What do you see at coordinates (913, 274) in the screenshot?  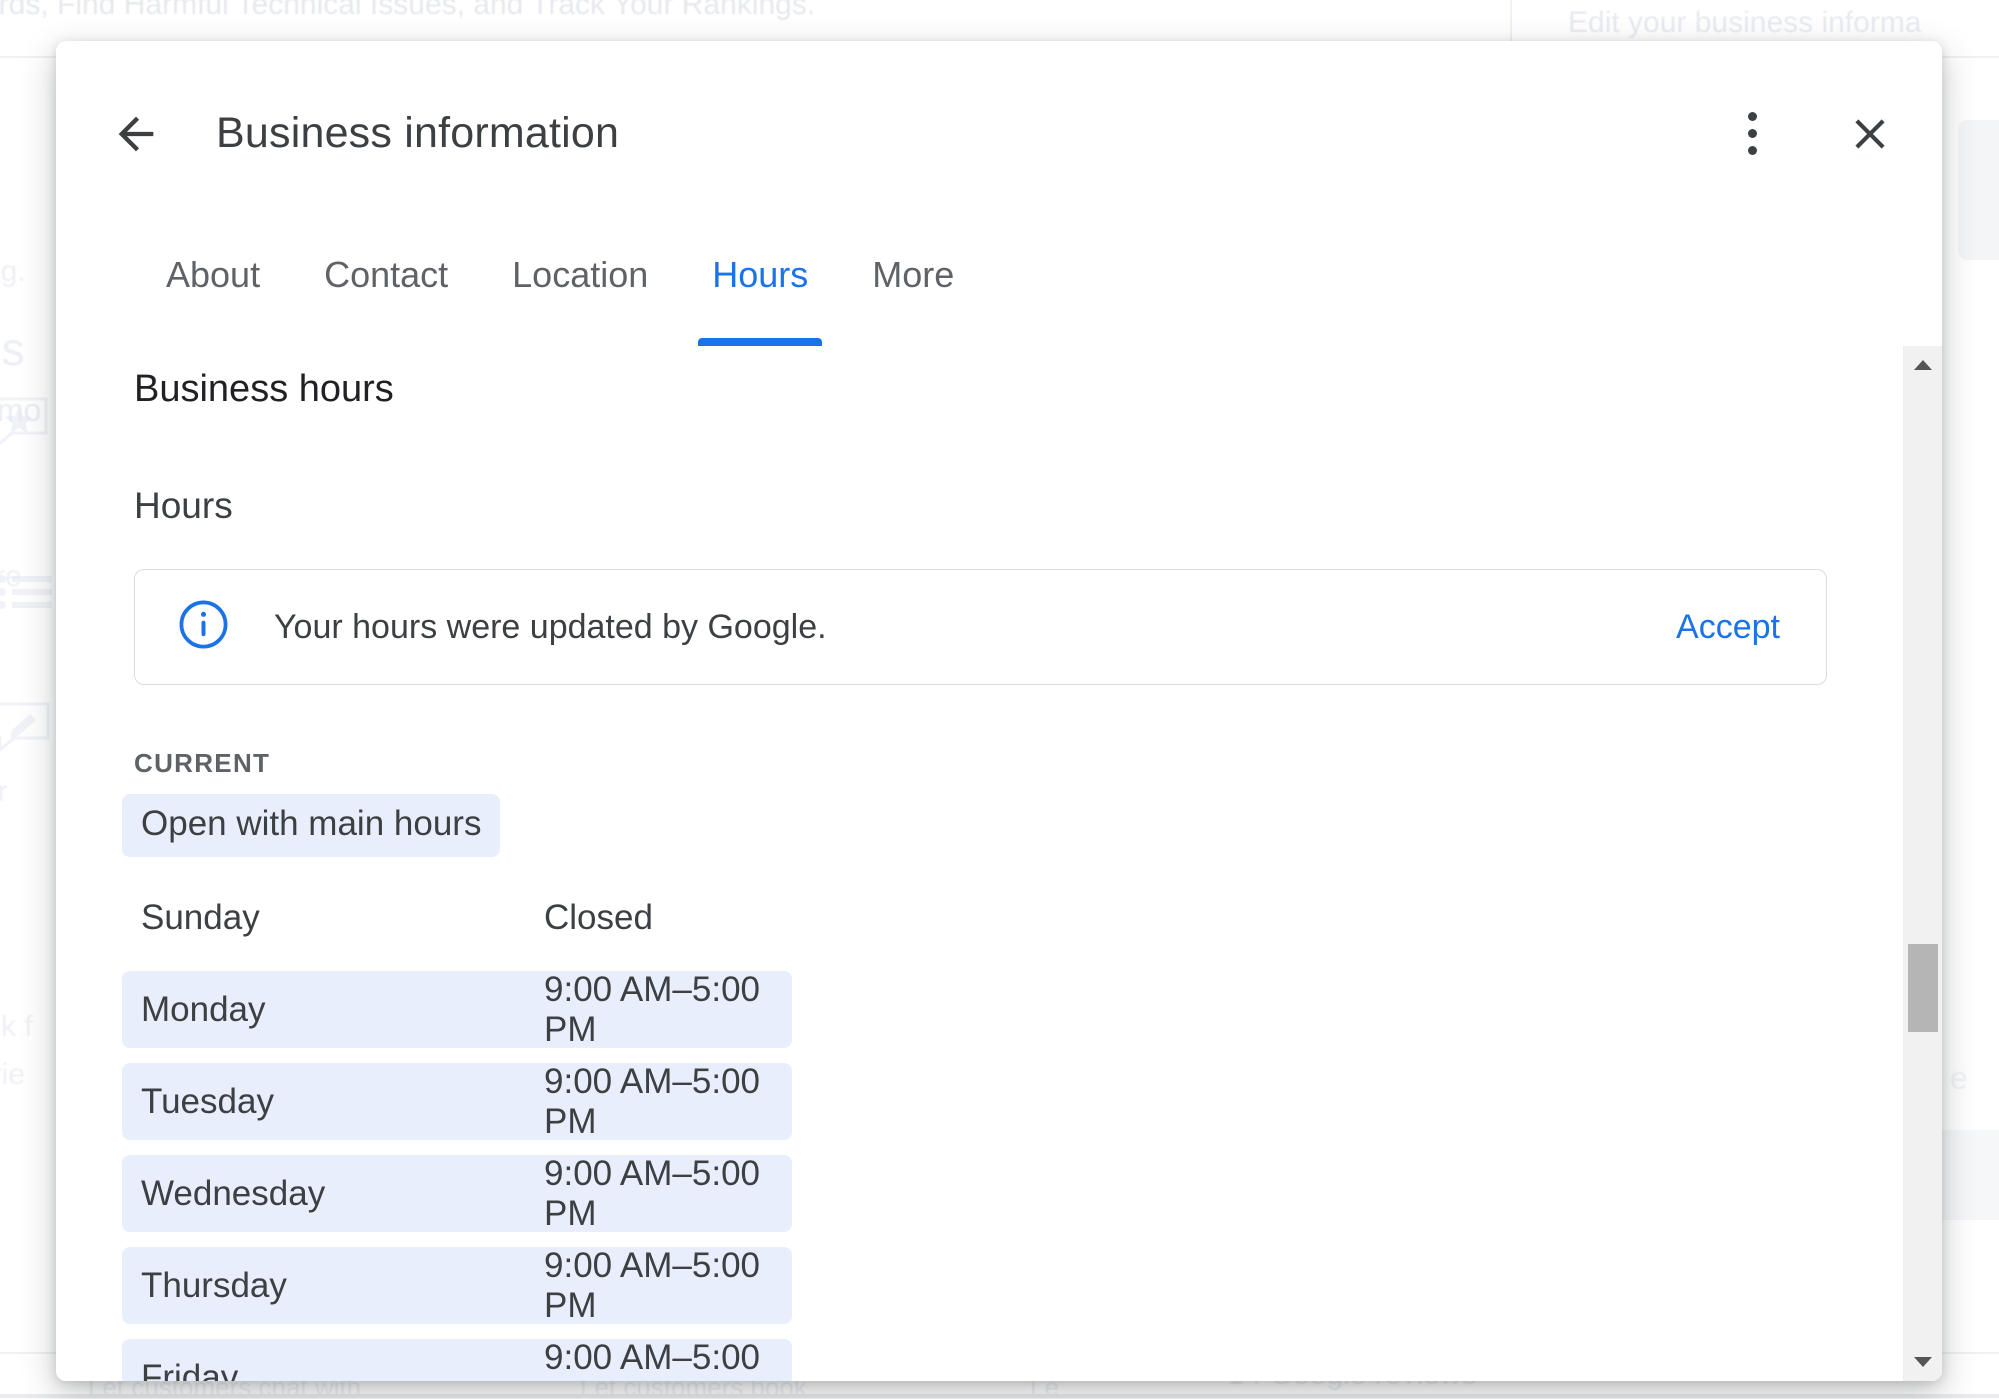 I see `tab-label: More` at bounding box center [913, 274].